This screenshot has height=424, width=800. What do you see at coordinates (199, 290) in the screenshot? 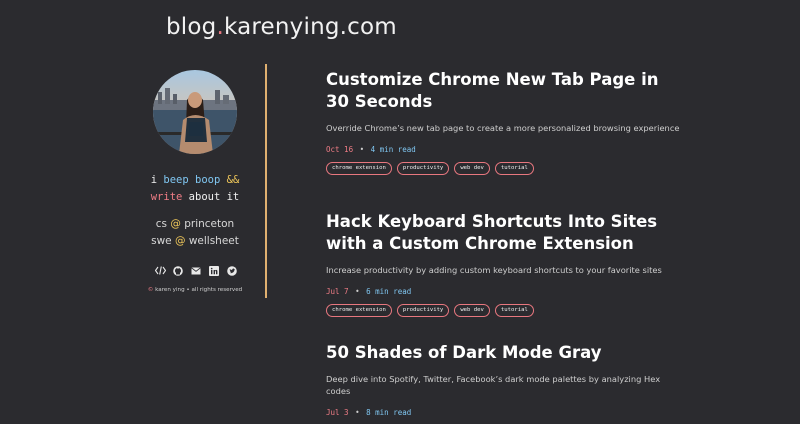
I see `copyright-text: karen ying • all rights reserved` at bounding box center [199, 290].